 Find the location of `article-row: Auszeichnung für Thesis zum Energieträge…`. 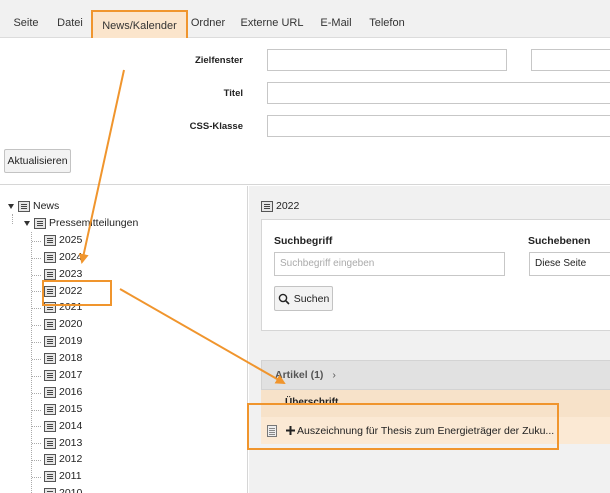

article-row: Auszeichnung für Thesis zum Energieträge… is located at coordinates (435, 430).